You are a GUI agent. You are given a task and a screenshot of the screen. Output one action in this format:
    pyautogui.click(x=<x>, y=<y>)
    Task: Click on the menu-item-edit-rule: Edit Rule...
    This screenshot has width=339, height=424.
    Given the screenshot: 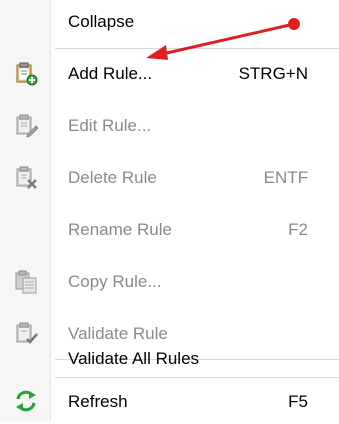 What is the action you would take?
    pyautogui.click(x=169, y=126)
    